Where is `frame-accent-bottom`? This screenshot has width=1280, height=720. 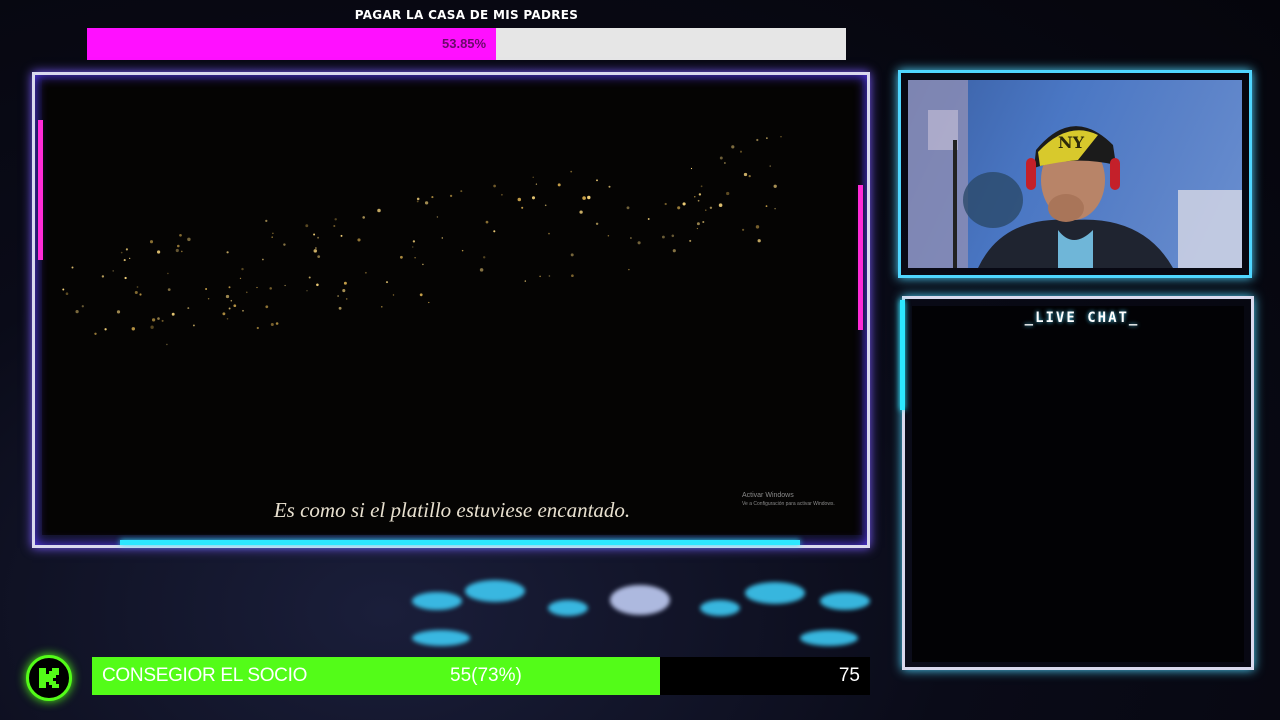
frame-accent-bottom is located at coordinates (460, 542).